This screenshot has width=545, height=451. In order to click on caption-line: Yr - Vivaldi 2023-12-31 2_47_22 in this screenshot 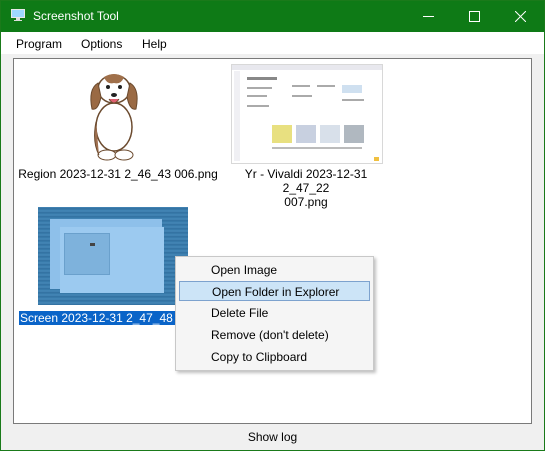, I will do `click(306, 181)`.